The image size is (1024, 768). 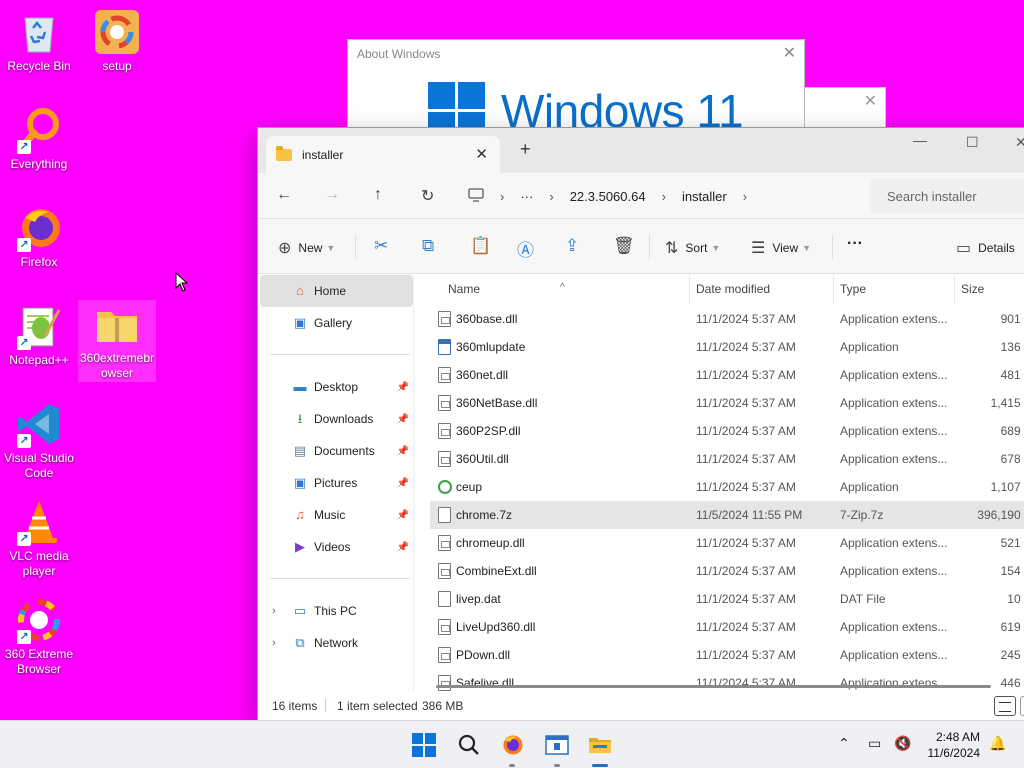 I want to click on monitor-icon, so click(x=476, y=196).